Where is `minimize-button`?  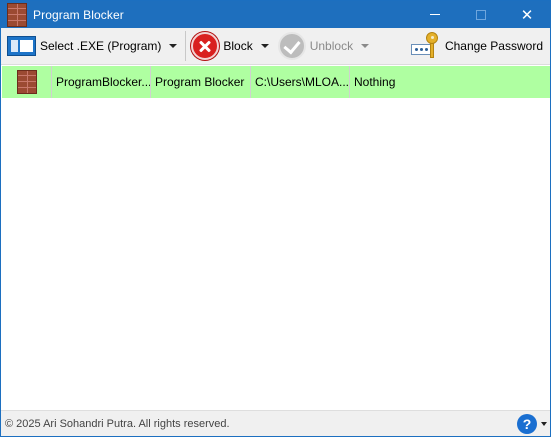
minimize-button is located at coordinates (435, 14).